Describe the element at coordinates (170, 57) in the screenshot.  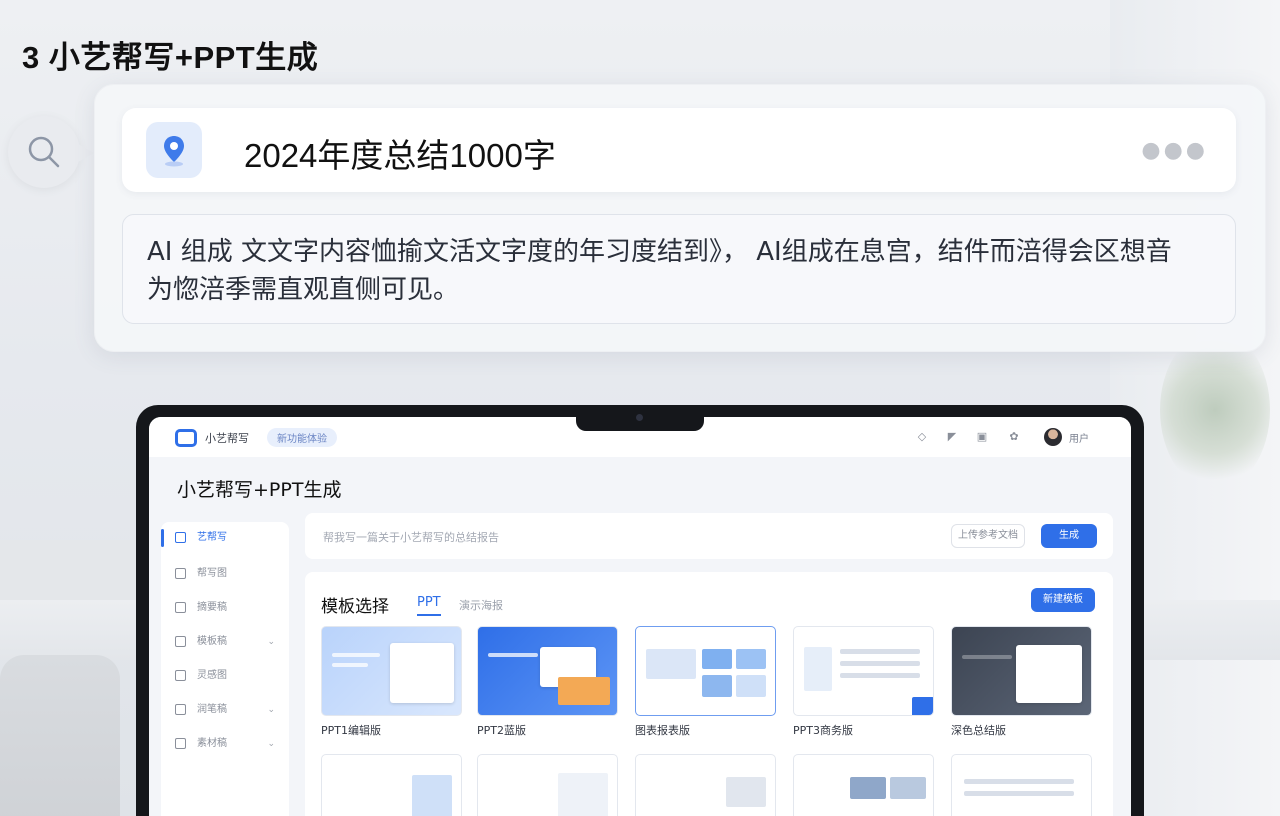
I see `page-heading: 3 小艺帮写+PPT生成` at that location.